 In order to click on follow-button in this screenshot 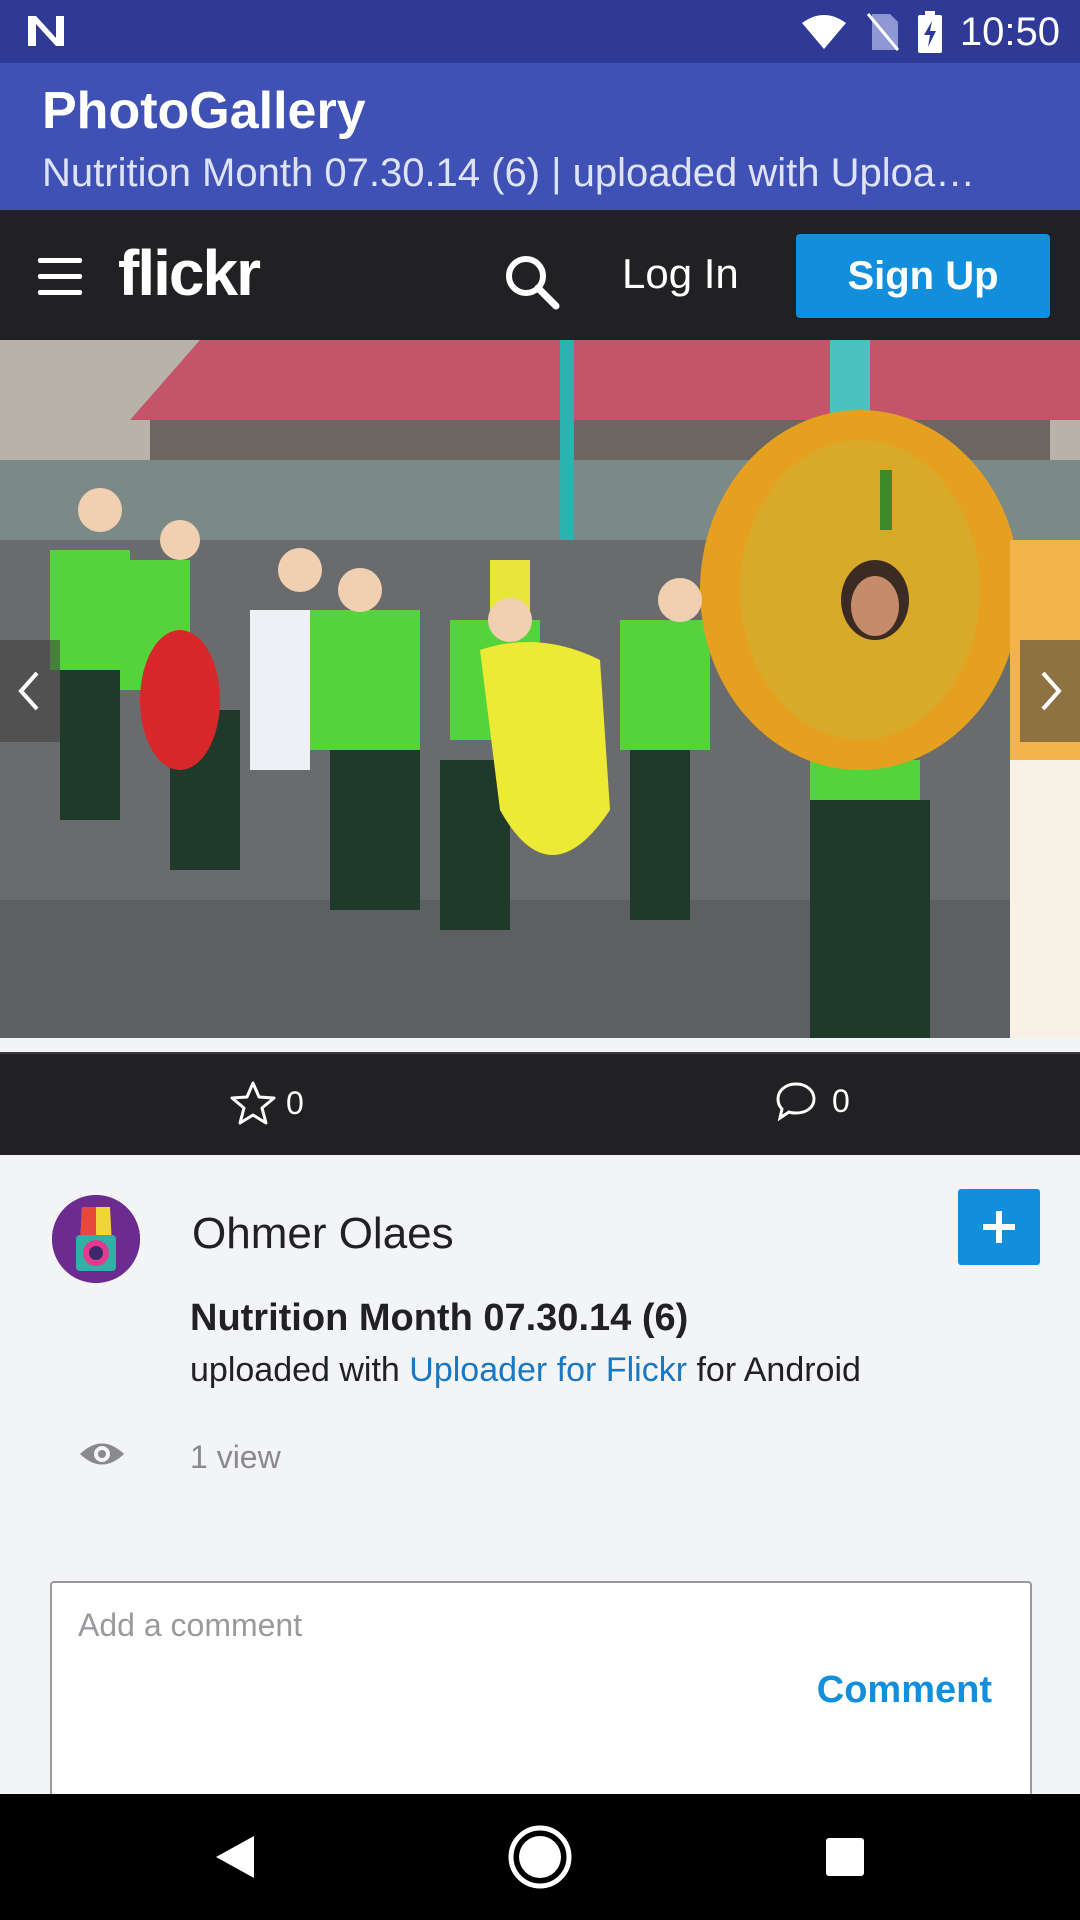, I will do `click(999, 1227)`.